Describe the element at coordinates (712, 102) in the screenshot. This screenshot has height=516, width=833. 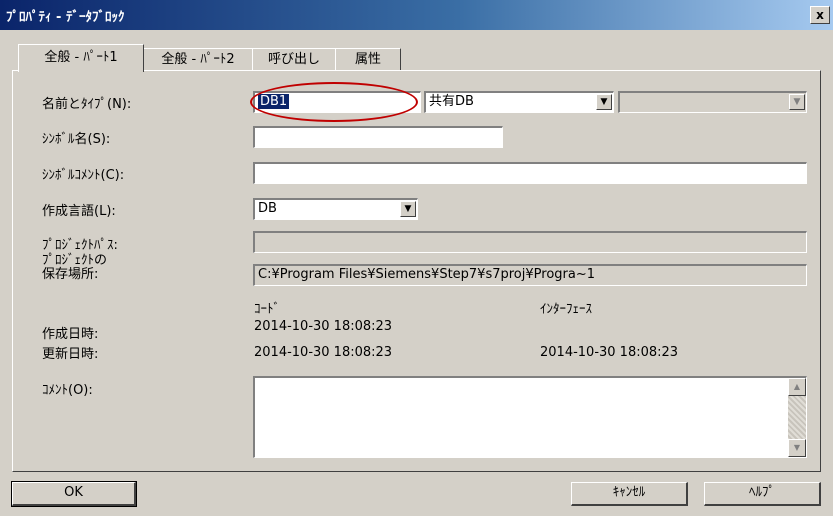
I see `block-extra-select: ▼` at that location.